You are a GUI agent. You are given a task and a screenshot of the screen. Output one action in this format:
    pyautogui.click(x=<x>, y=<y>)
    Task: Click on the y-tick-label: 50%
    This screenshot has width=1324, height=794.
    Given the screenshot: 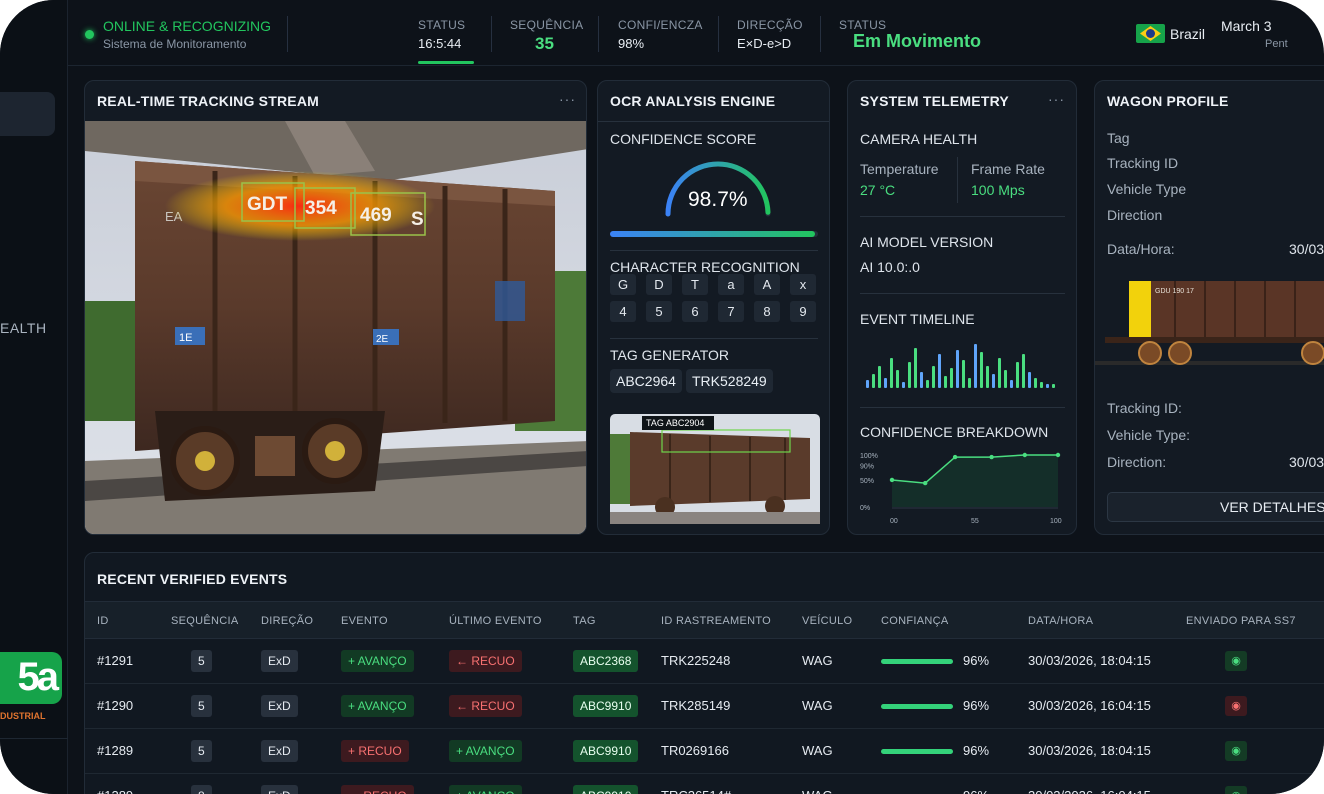 What is the action you would take?
    pyautogui.click(x=867, y=481)
    